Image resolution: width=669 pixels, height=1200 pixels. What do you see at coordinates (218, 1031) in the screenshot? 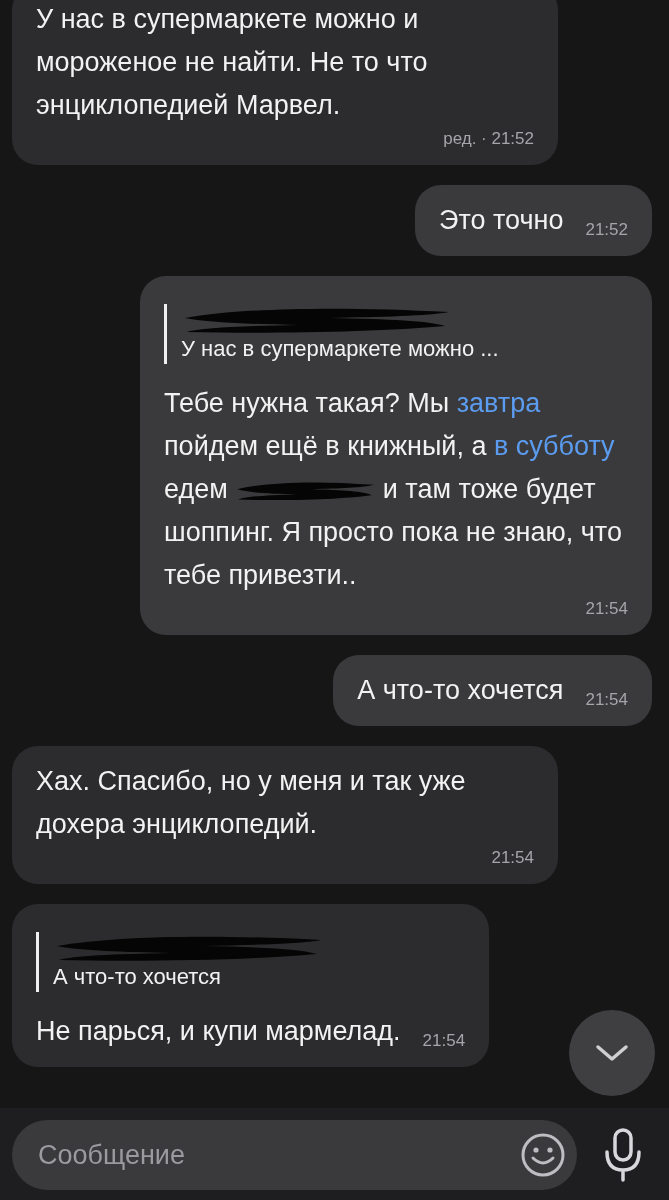
I see `message-text: Не парься, и купи мармелад.` at bounding box center [218, 1031].